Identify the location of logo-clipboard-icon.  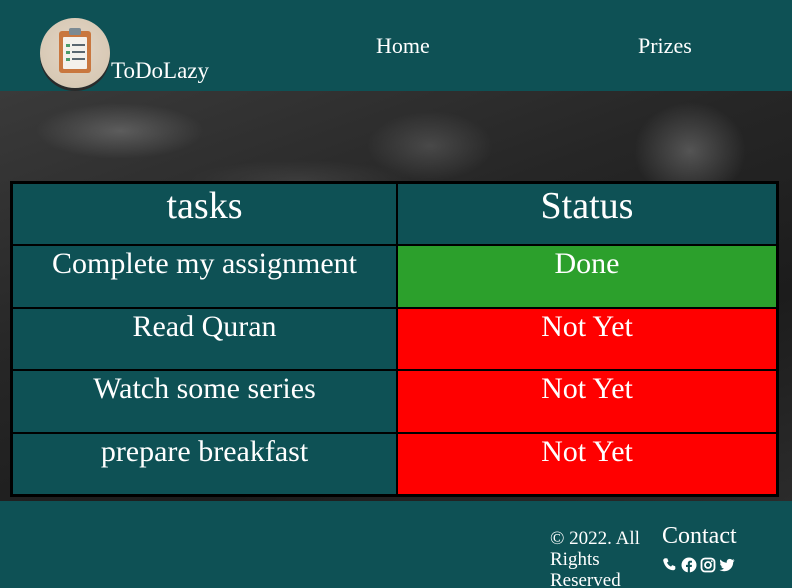
(75, 53).